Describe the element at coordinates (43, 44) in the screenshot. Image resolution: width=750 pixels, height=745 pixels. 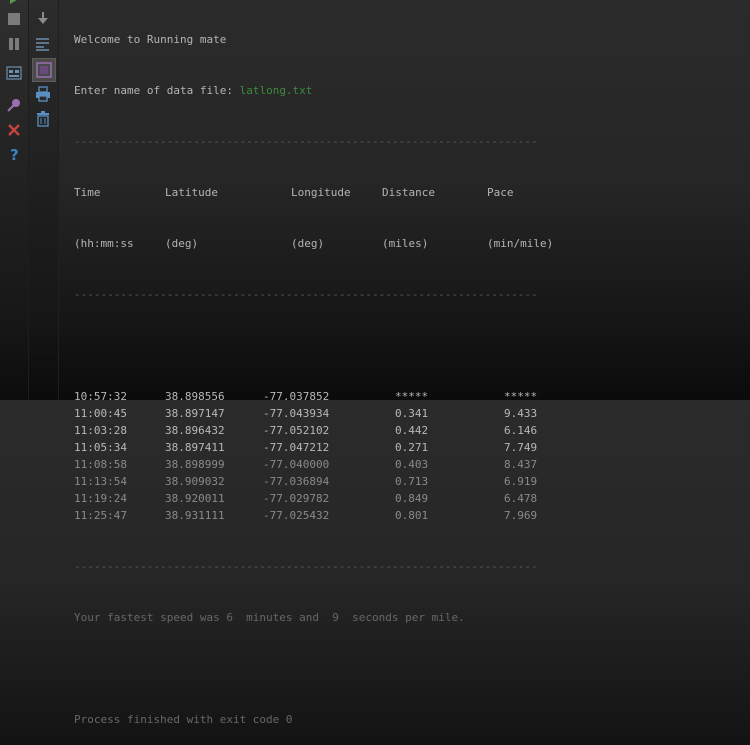
I see `soft-wrap-icon` at that location.